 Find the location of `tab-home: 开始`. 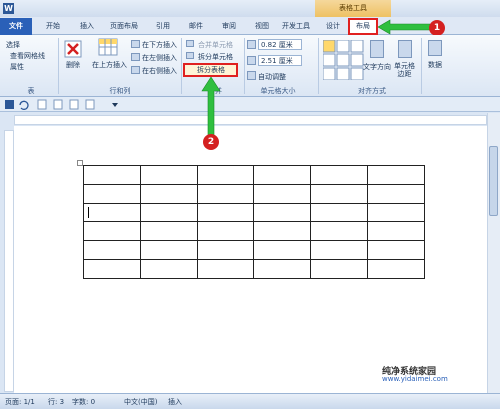

tab-home: 开始 is located at coordinates (53, 26).